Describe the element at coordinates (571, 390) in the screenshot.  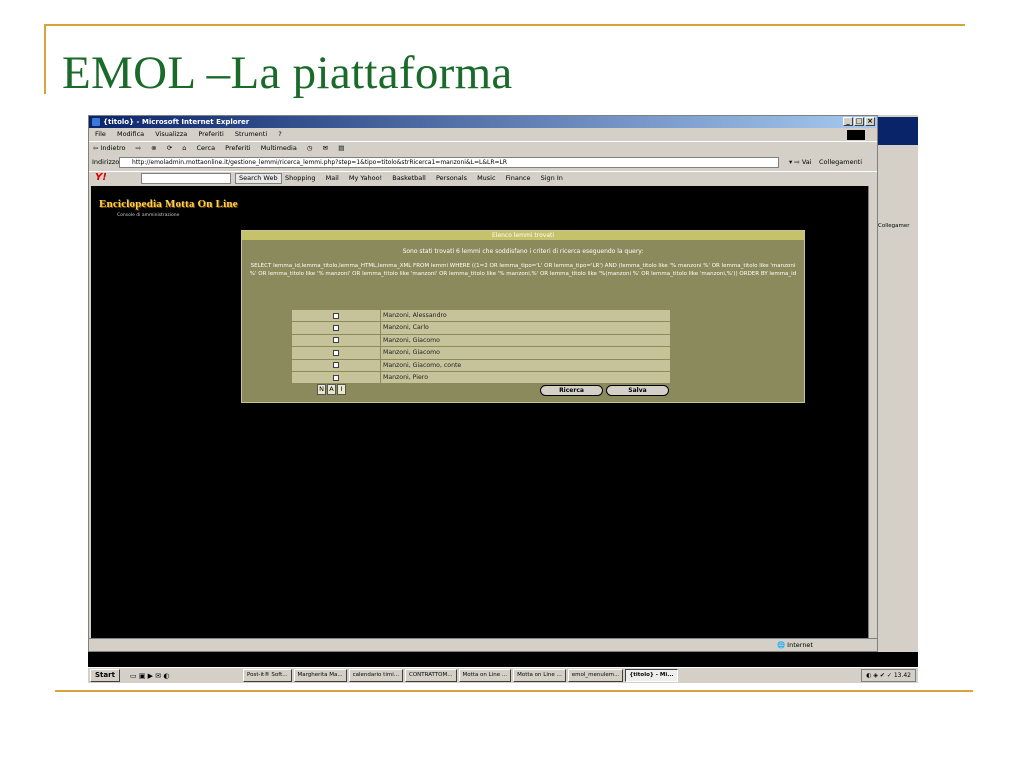
I see `search-button: Ricerca` at that location.